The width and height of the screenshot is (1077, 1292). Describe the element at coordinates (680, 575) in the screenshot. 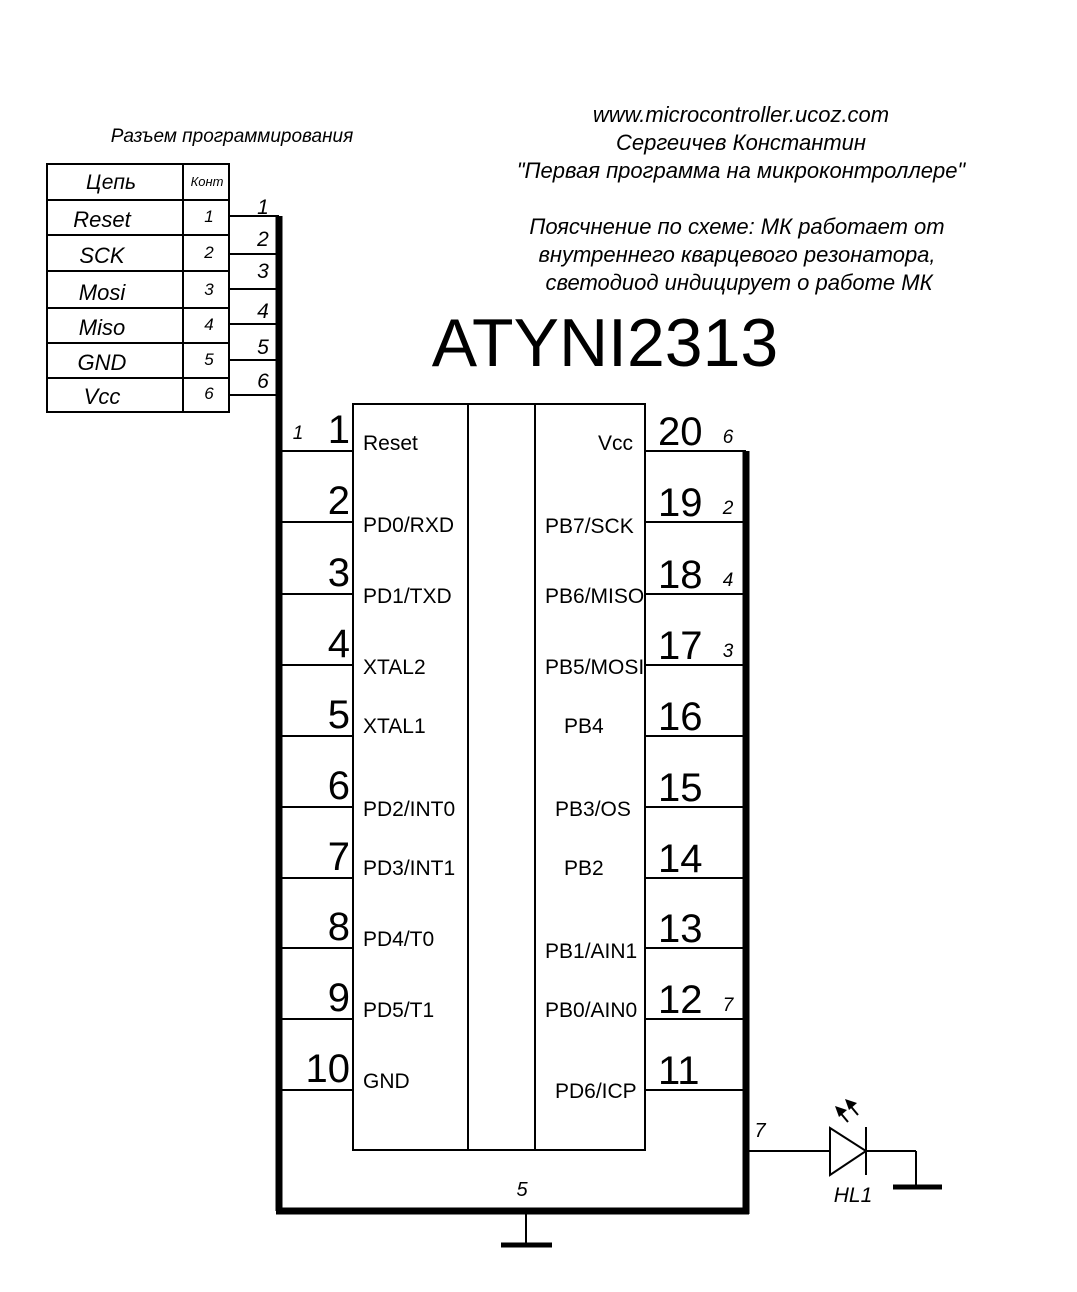

I see `pin-number: 18` at that location.